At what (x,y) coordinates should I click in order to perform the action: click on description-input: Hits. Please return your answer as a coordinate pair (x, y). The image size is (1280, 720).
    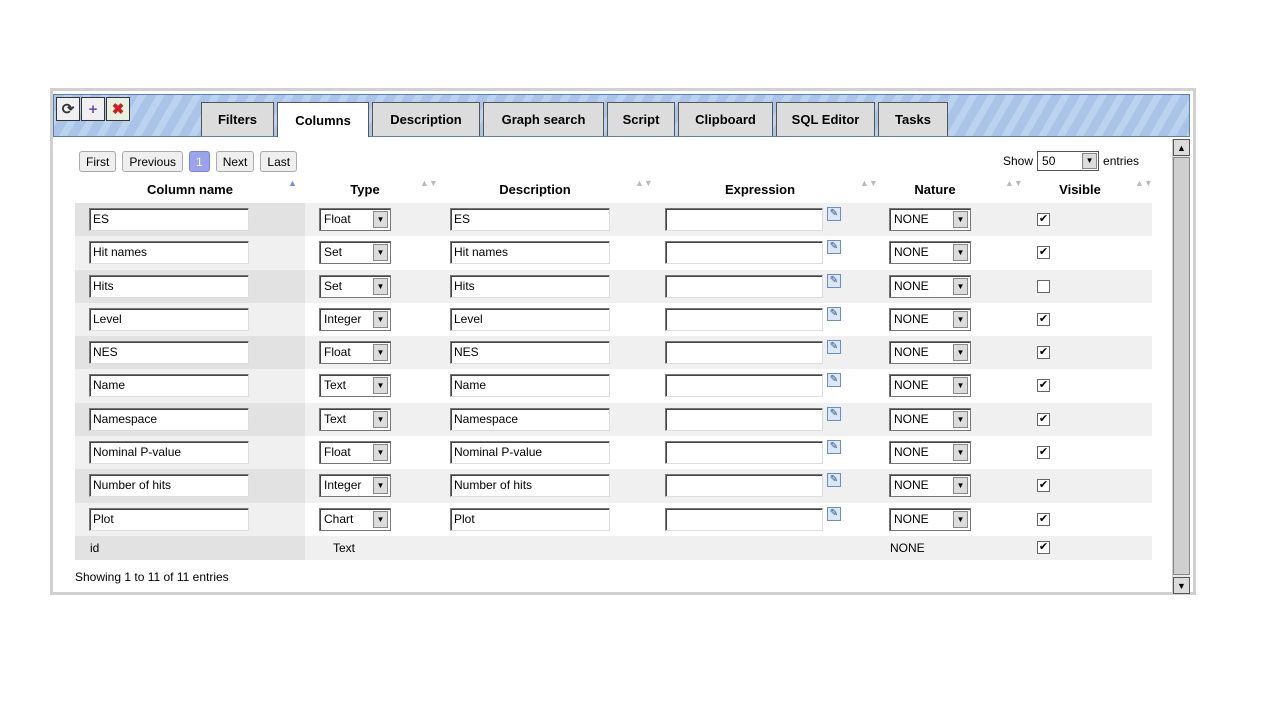
    Looking at the image, I should click on (530, 286).